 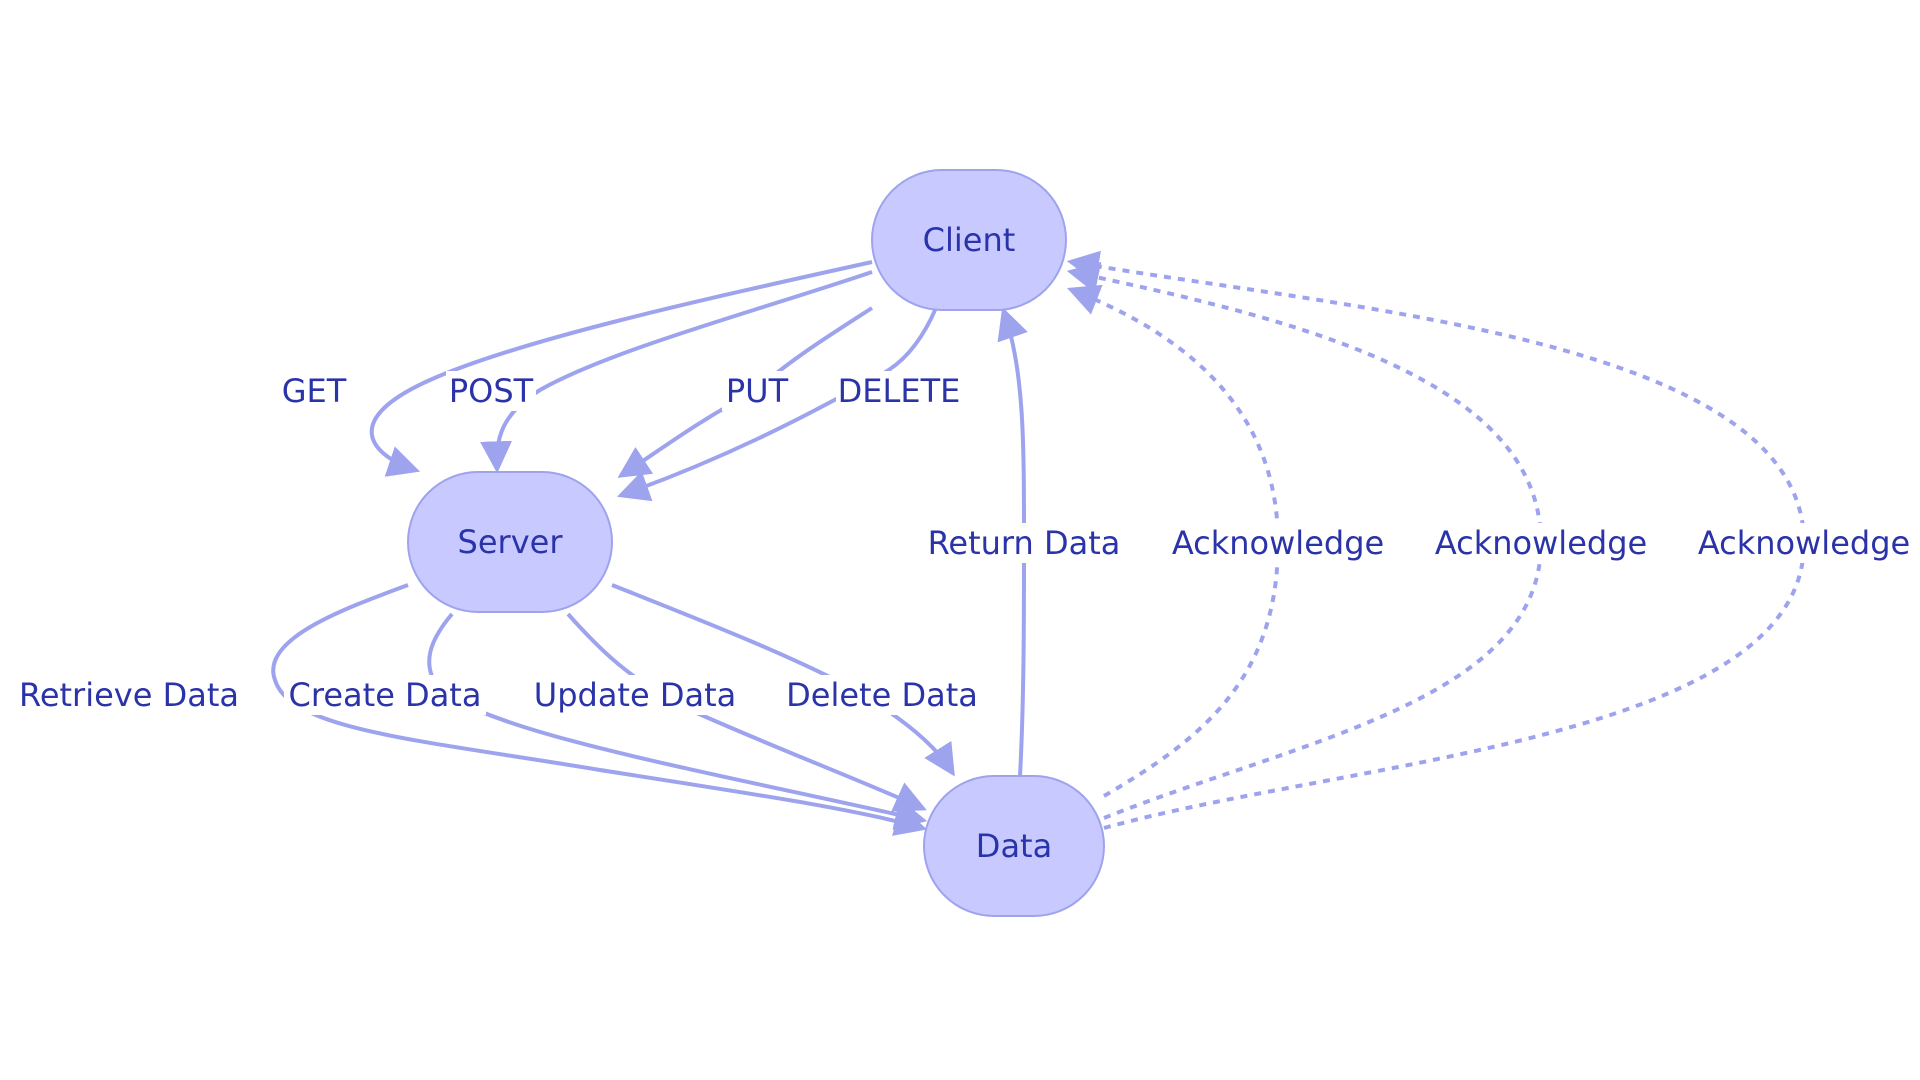 I want to click on edge-label-create-data-text: Create Data, so click(x=385, y=695).